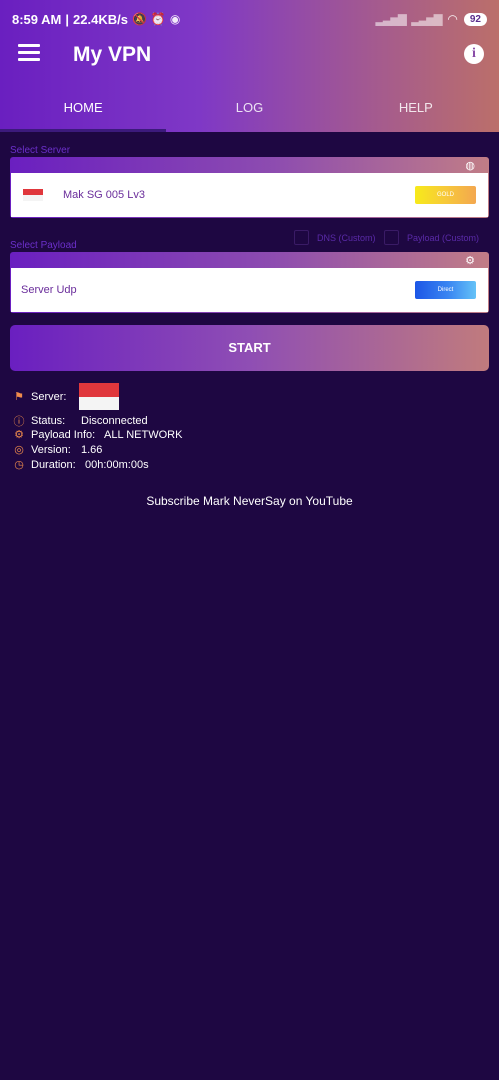 This screenshot has width=499, height=1080. What do you see at coordinates (470, 165) in the screenshot?
I see `globe-icon: ◍` at bounding box center [470, 165].